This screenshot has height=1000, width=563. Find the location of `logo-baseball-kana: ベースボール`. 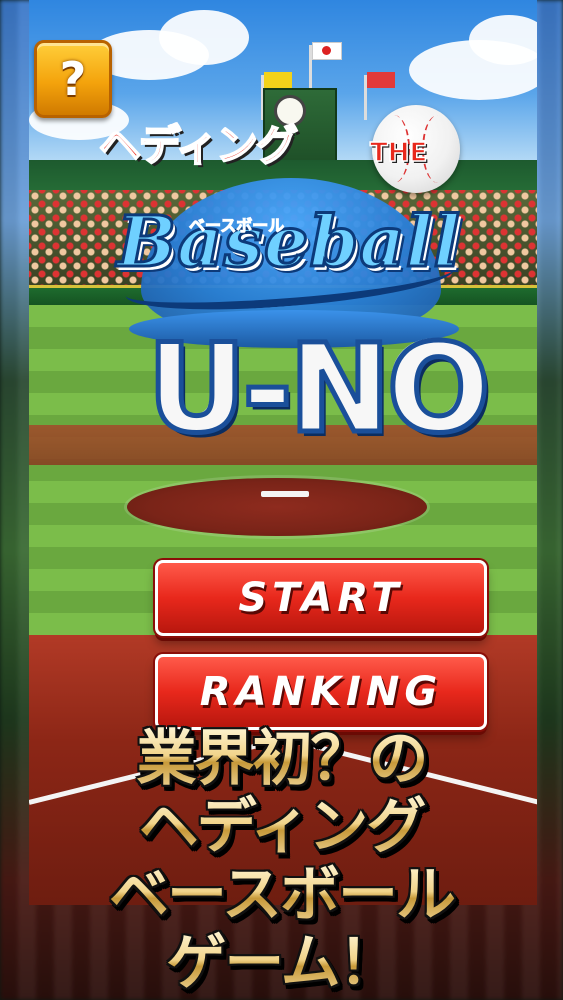

logo-baseball-kana: ベースボール is located at coordinates (236, 226).